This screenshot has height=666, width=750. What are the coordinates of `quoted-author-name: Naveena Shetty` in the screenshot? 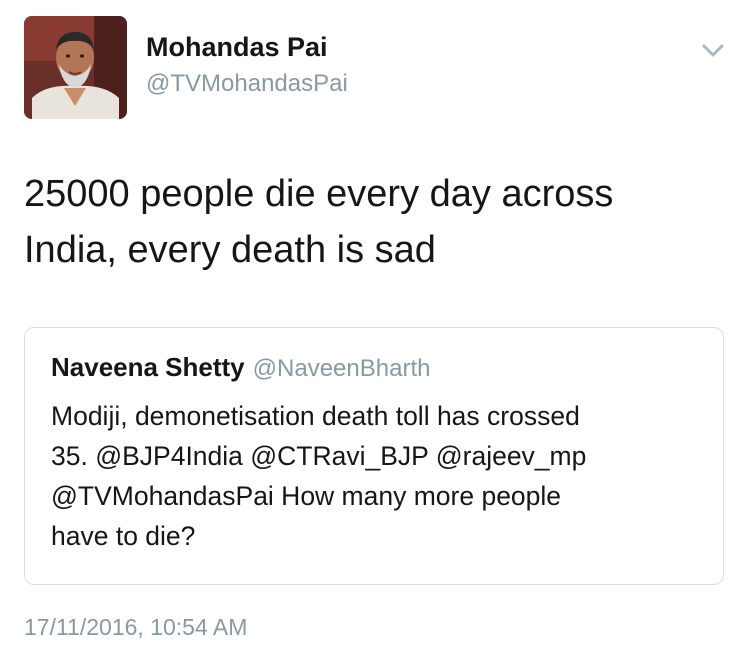 It's located at (148, 367).